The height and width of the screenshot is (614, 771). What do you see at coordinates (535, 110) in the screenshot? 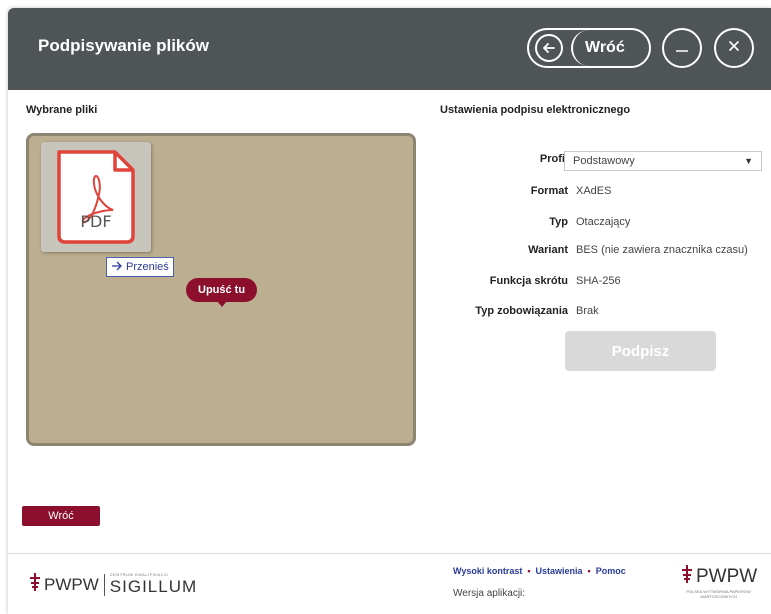
I see `signature-settings-title: Ustawienia podpisu elektronicznego` at bounding box center [535, 110].